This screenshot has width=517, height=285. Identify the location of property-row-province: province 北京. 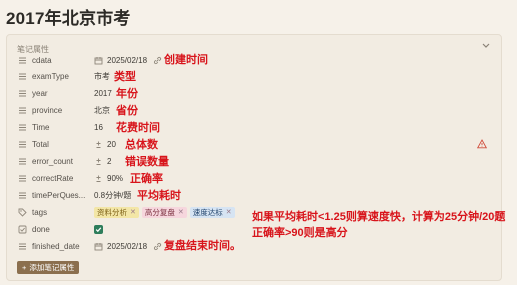
(257, 110).